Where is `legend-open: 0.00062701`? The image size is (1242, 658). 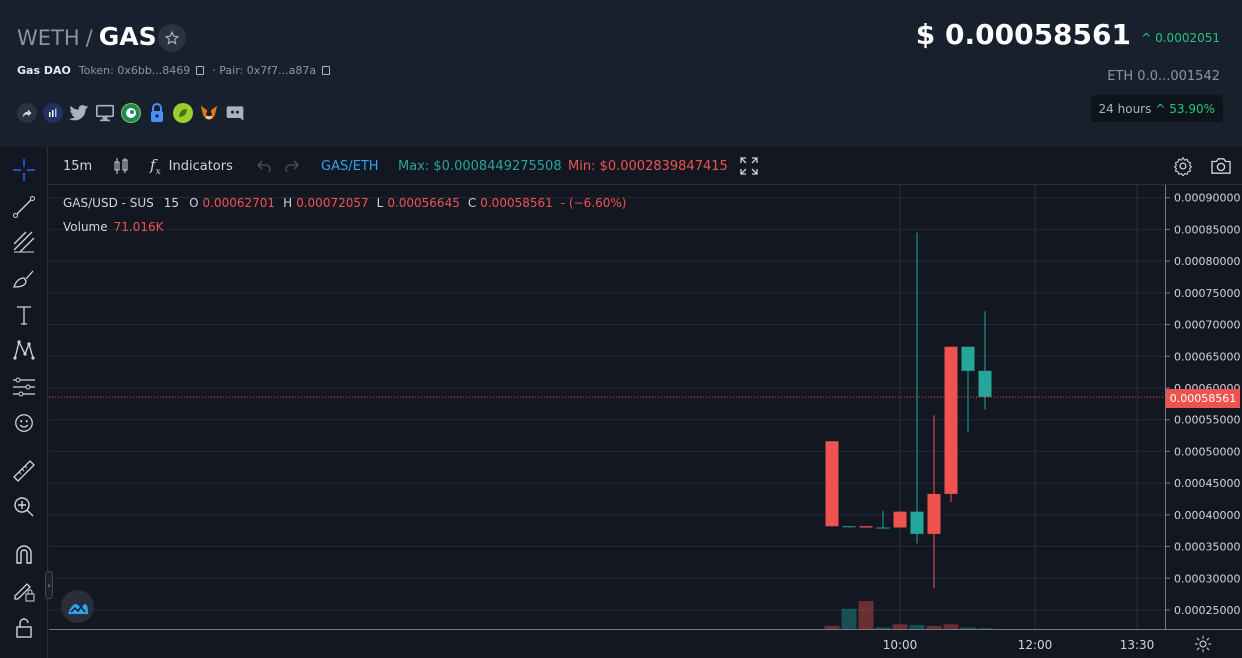
legend-open: 0.00062701 is located at coordinates (239, 203).